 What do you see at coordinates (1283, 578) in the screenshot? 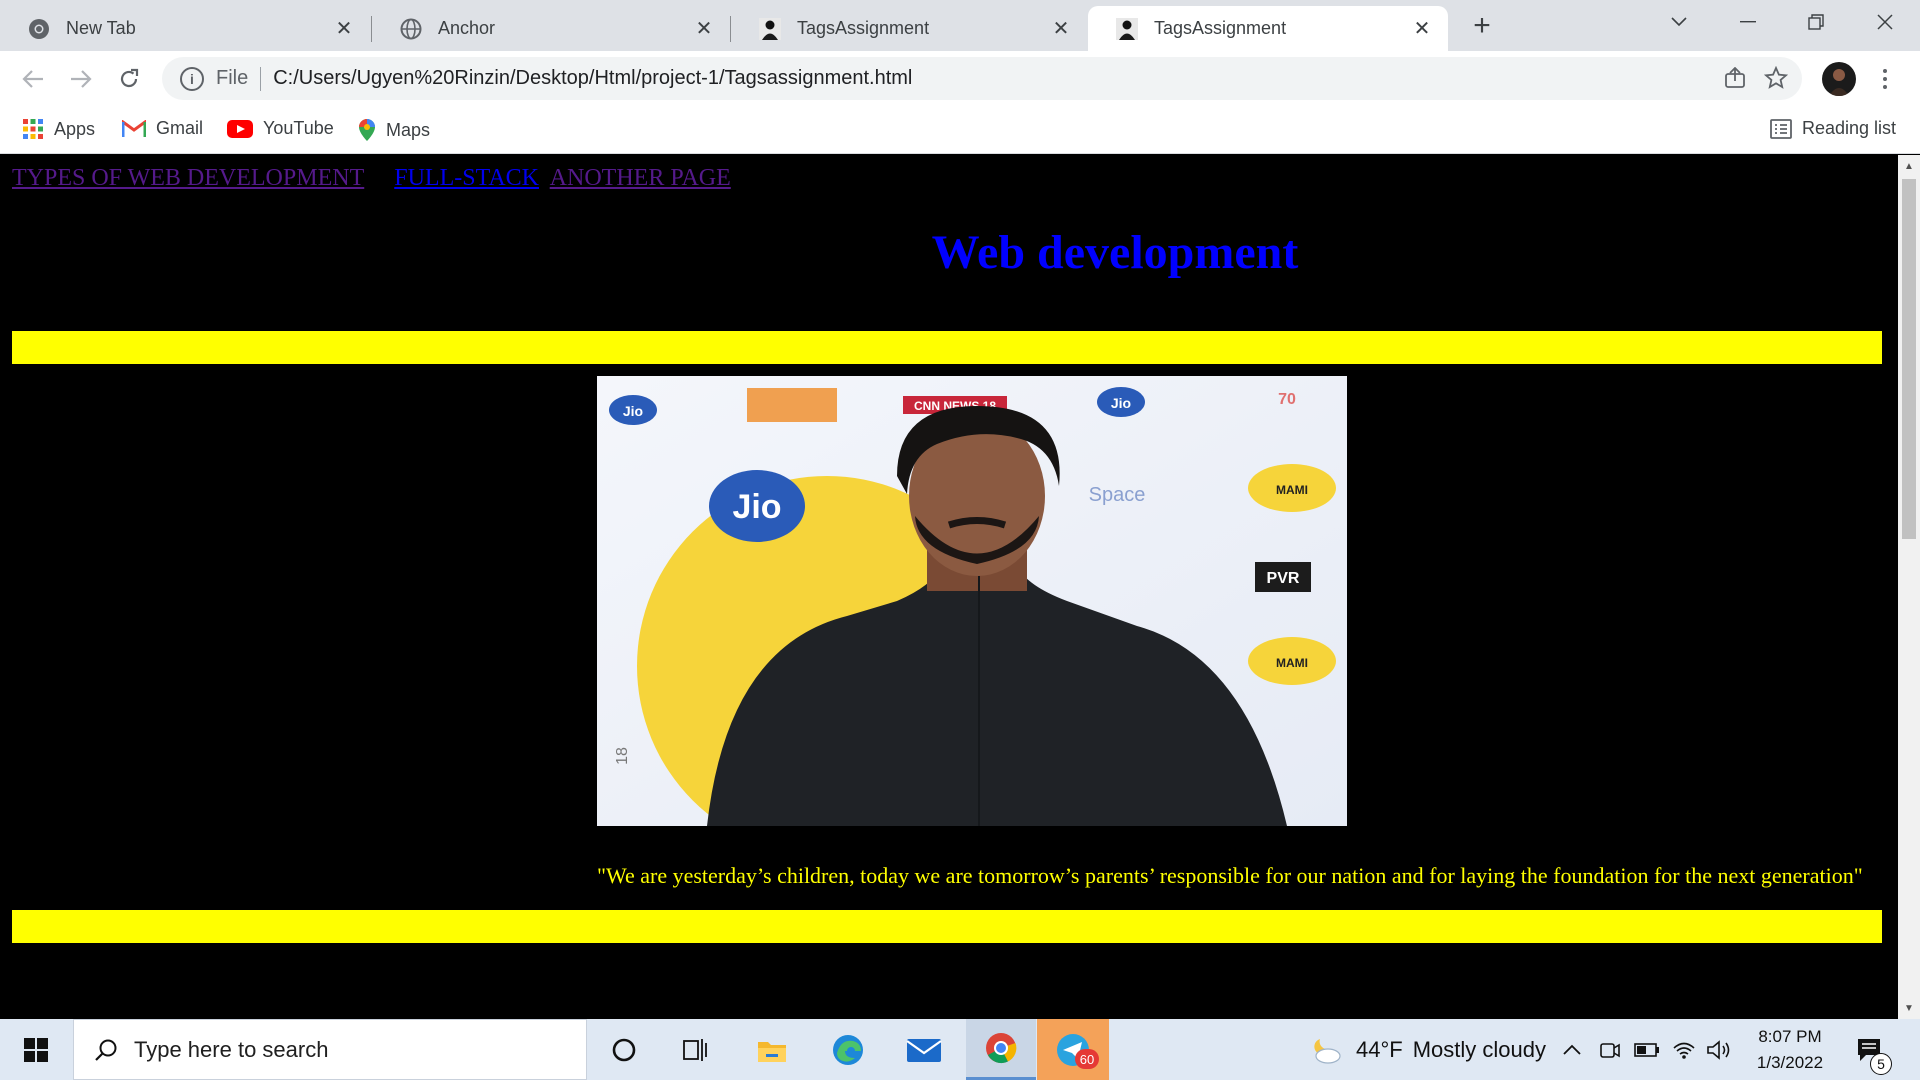
I see `backdrop-pvr: PVR` at bounding box center [1283, 578].